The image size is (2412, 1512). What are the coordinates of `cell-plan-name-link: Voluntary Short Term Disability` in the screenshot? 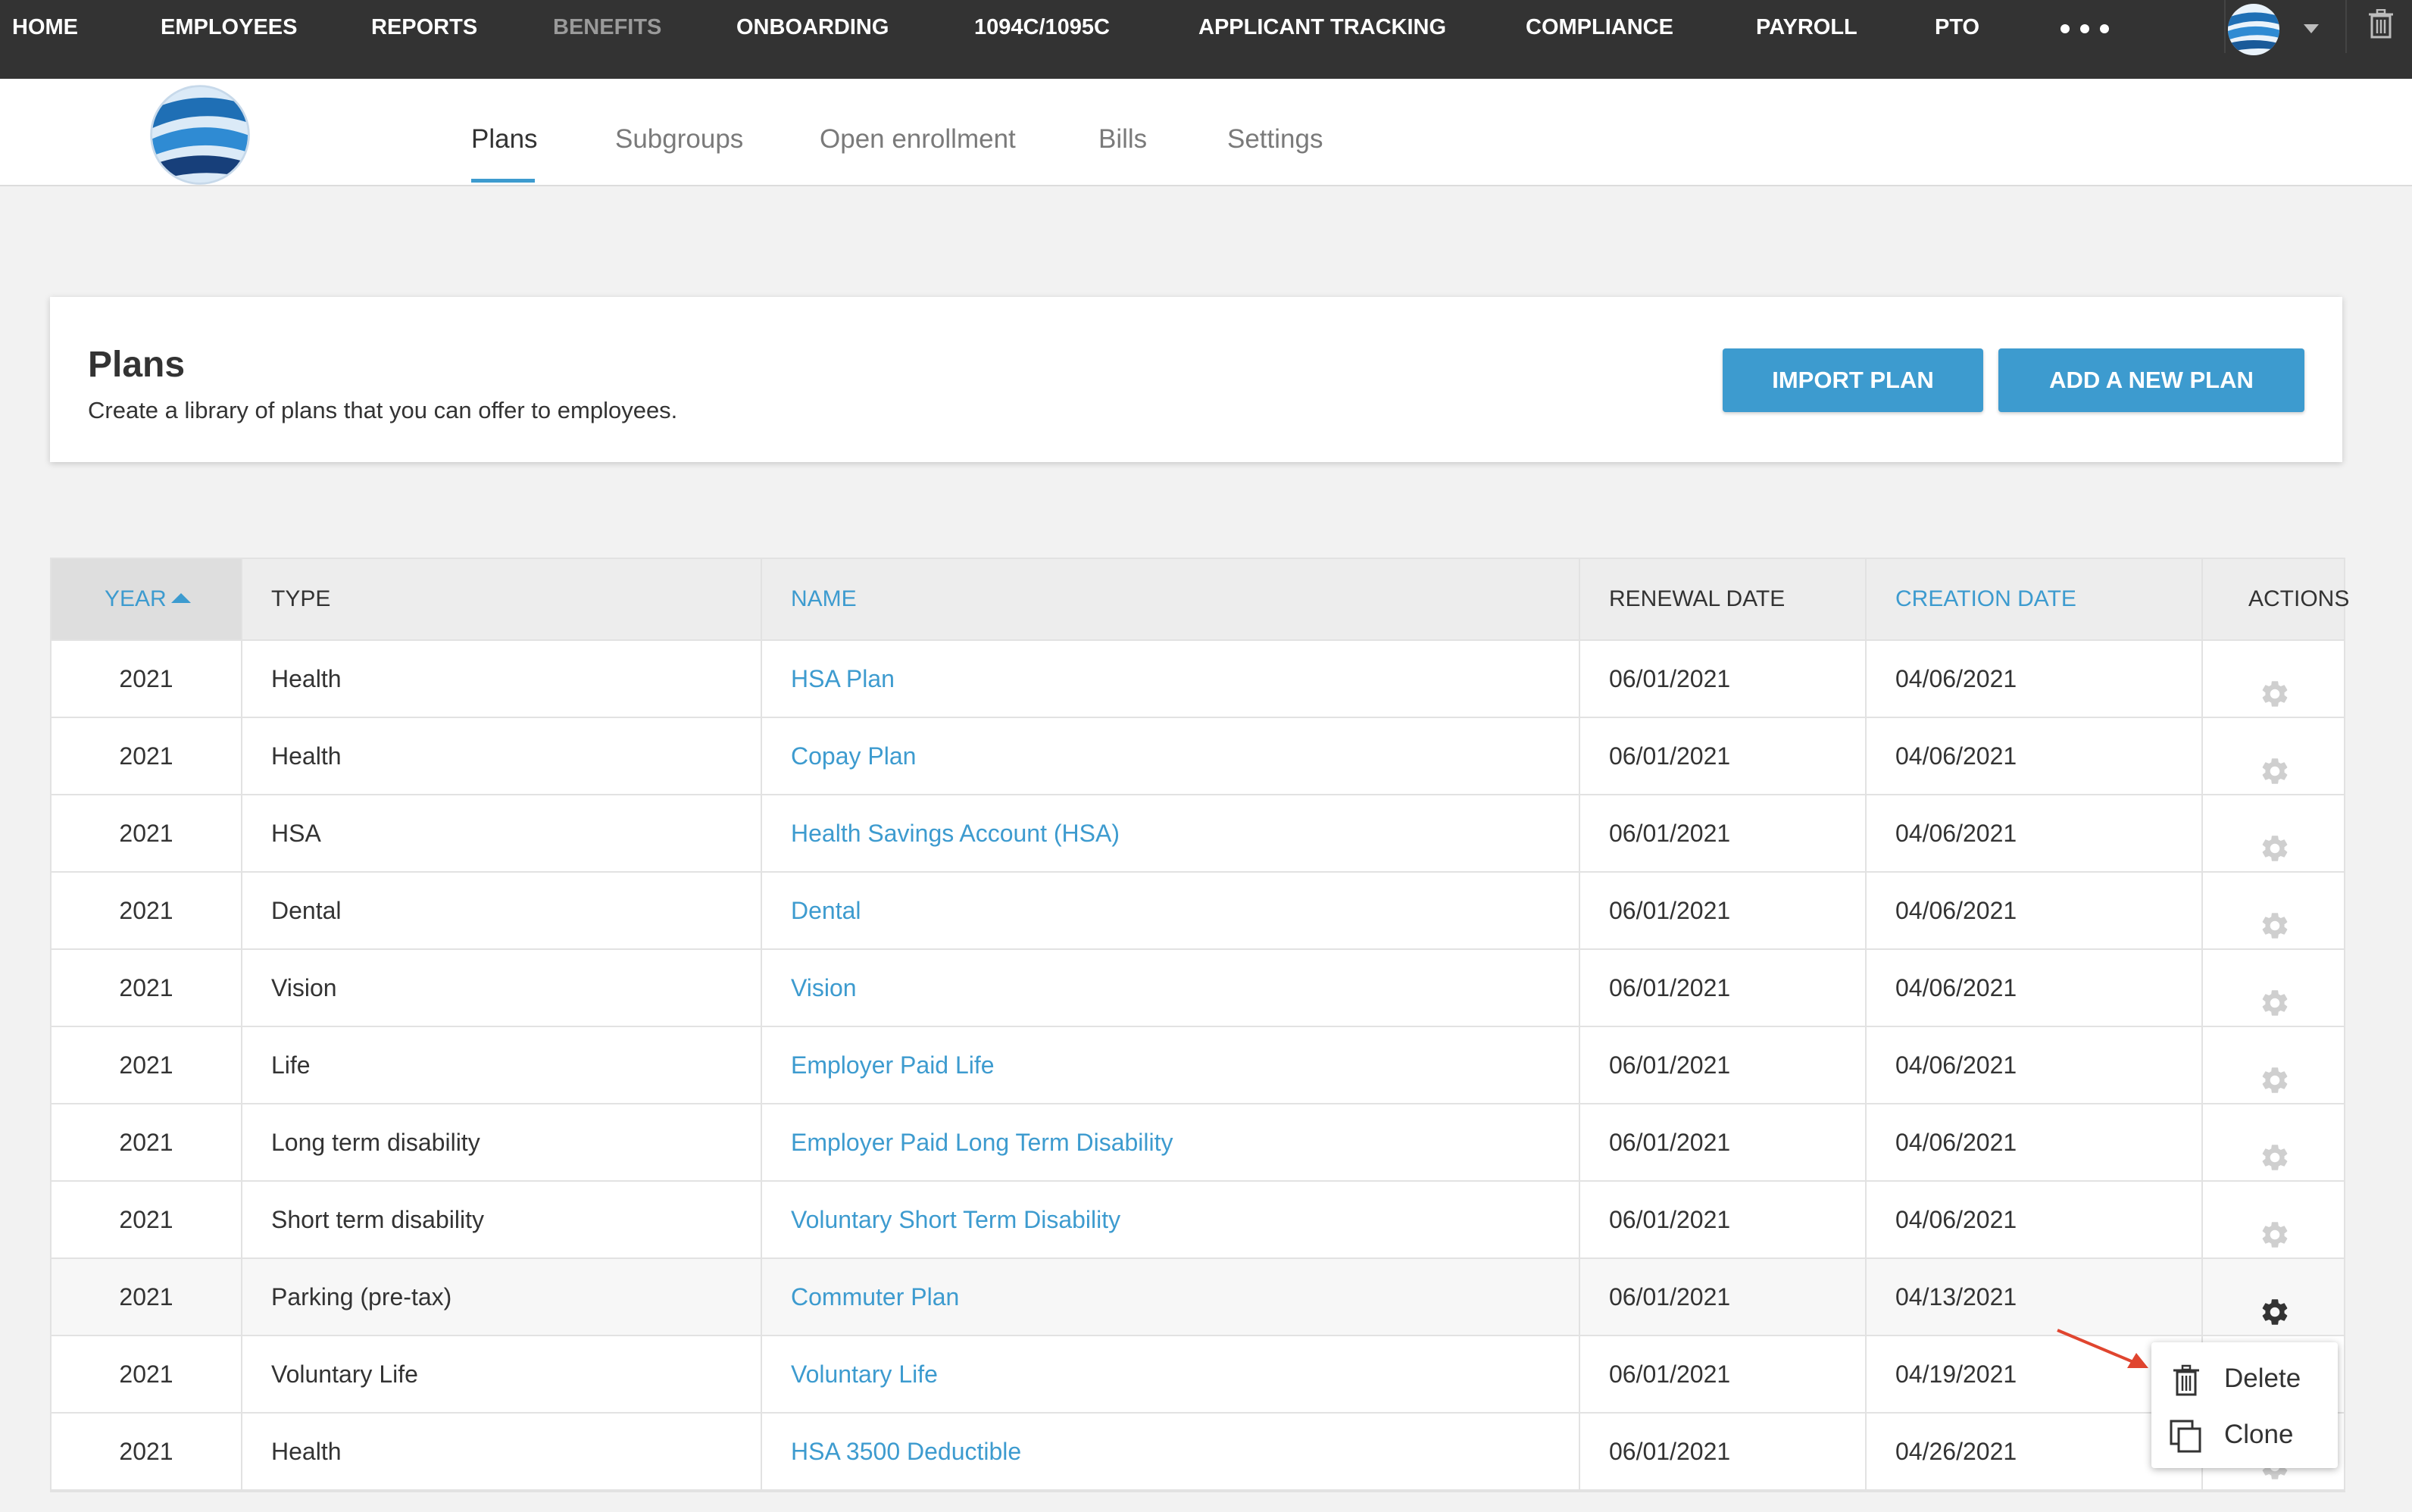 It's located at (941, 1219).